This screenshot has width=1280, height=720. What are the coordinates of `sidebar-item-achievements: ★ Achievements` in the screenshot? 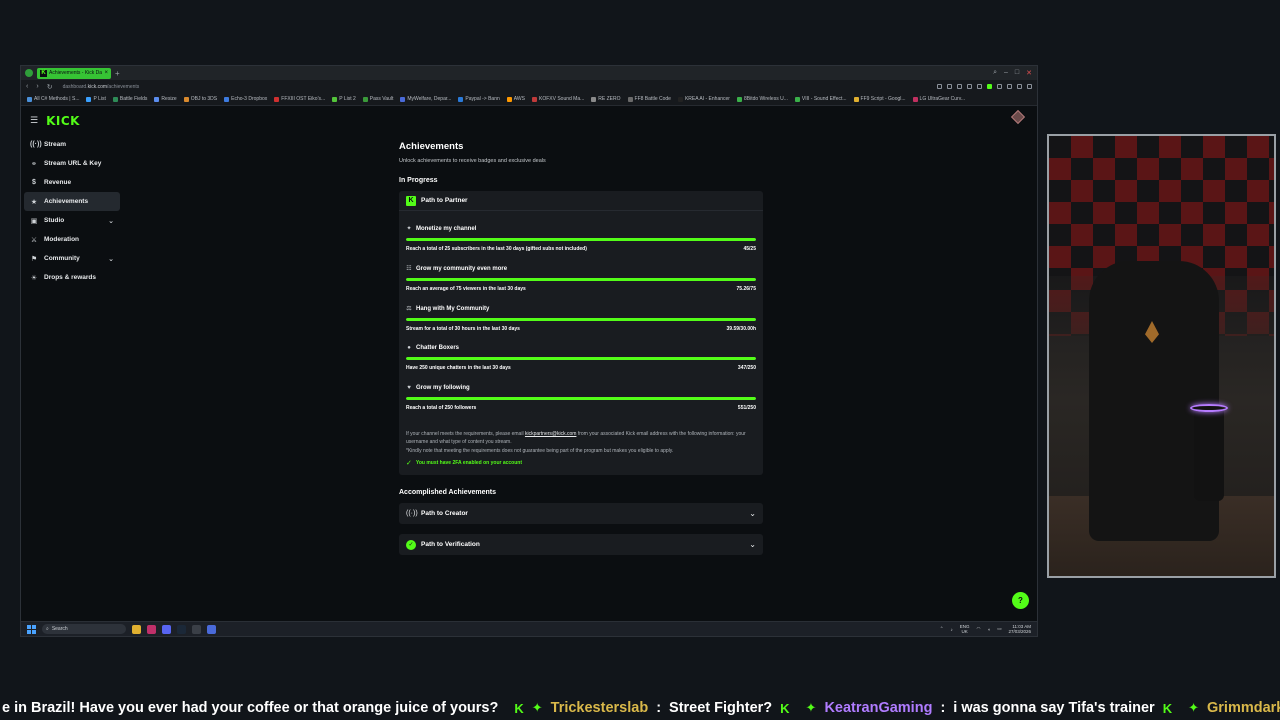 It's located at (72, 201).